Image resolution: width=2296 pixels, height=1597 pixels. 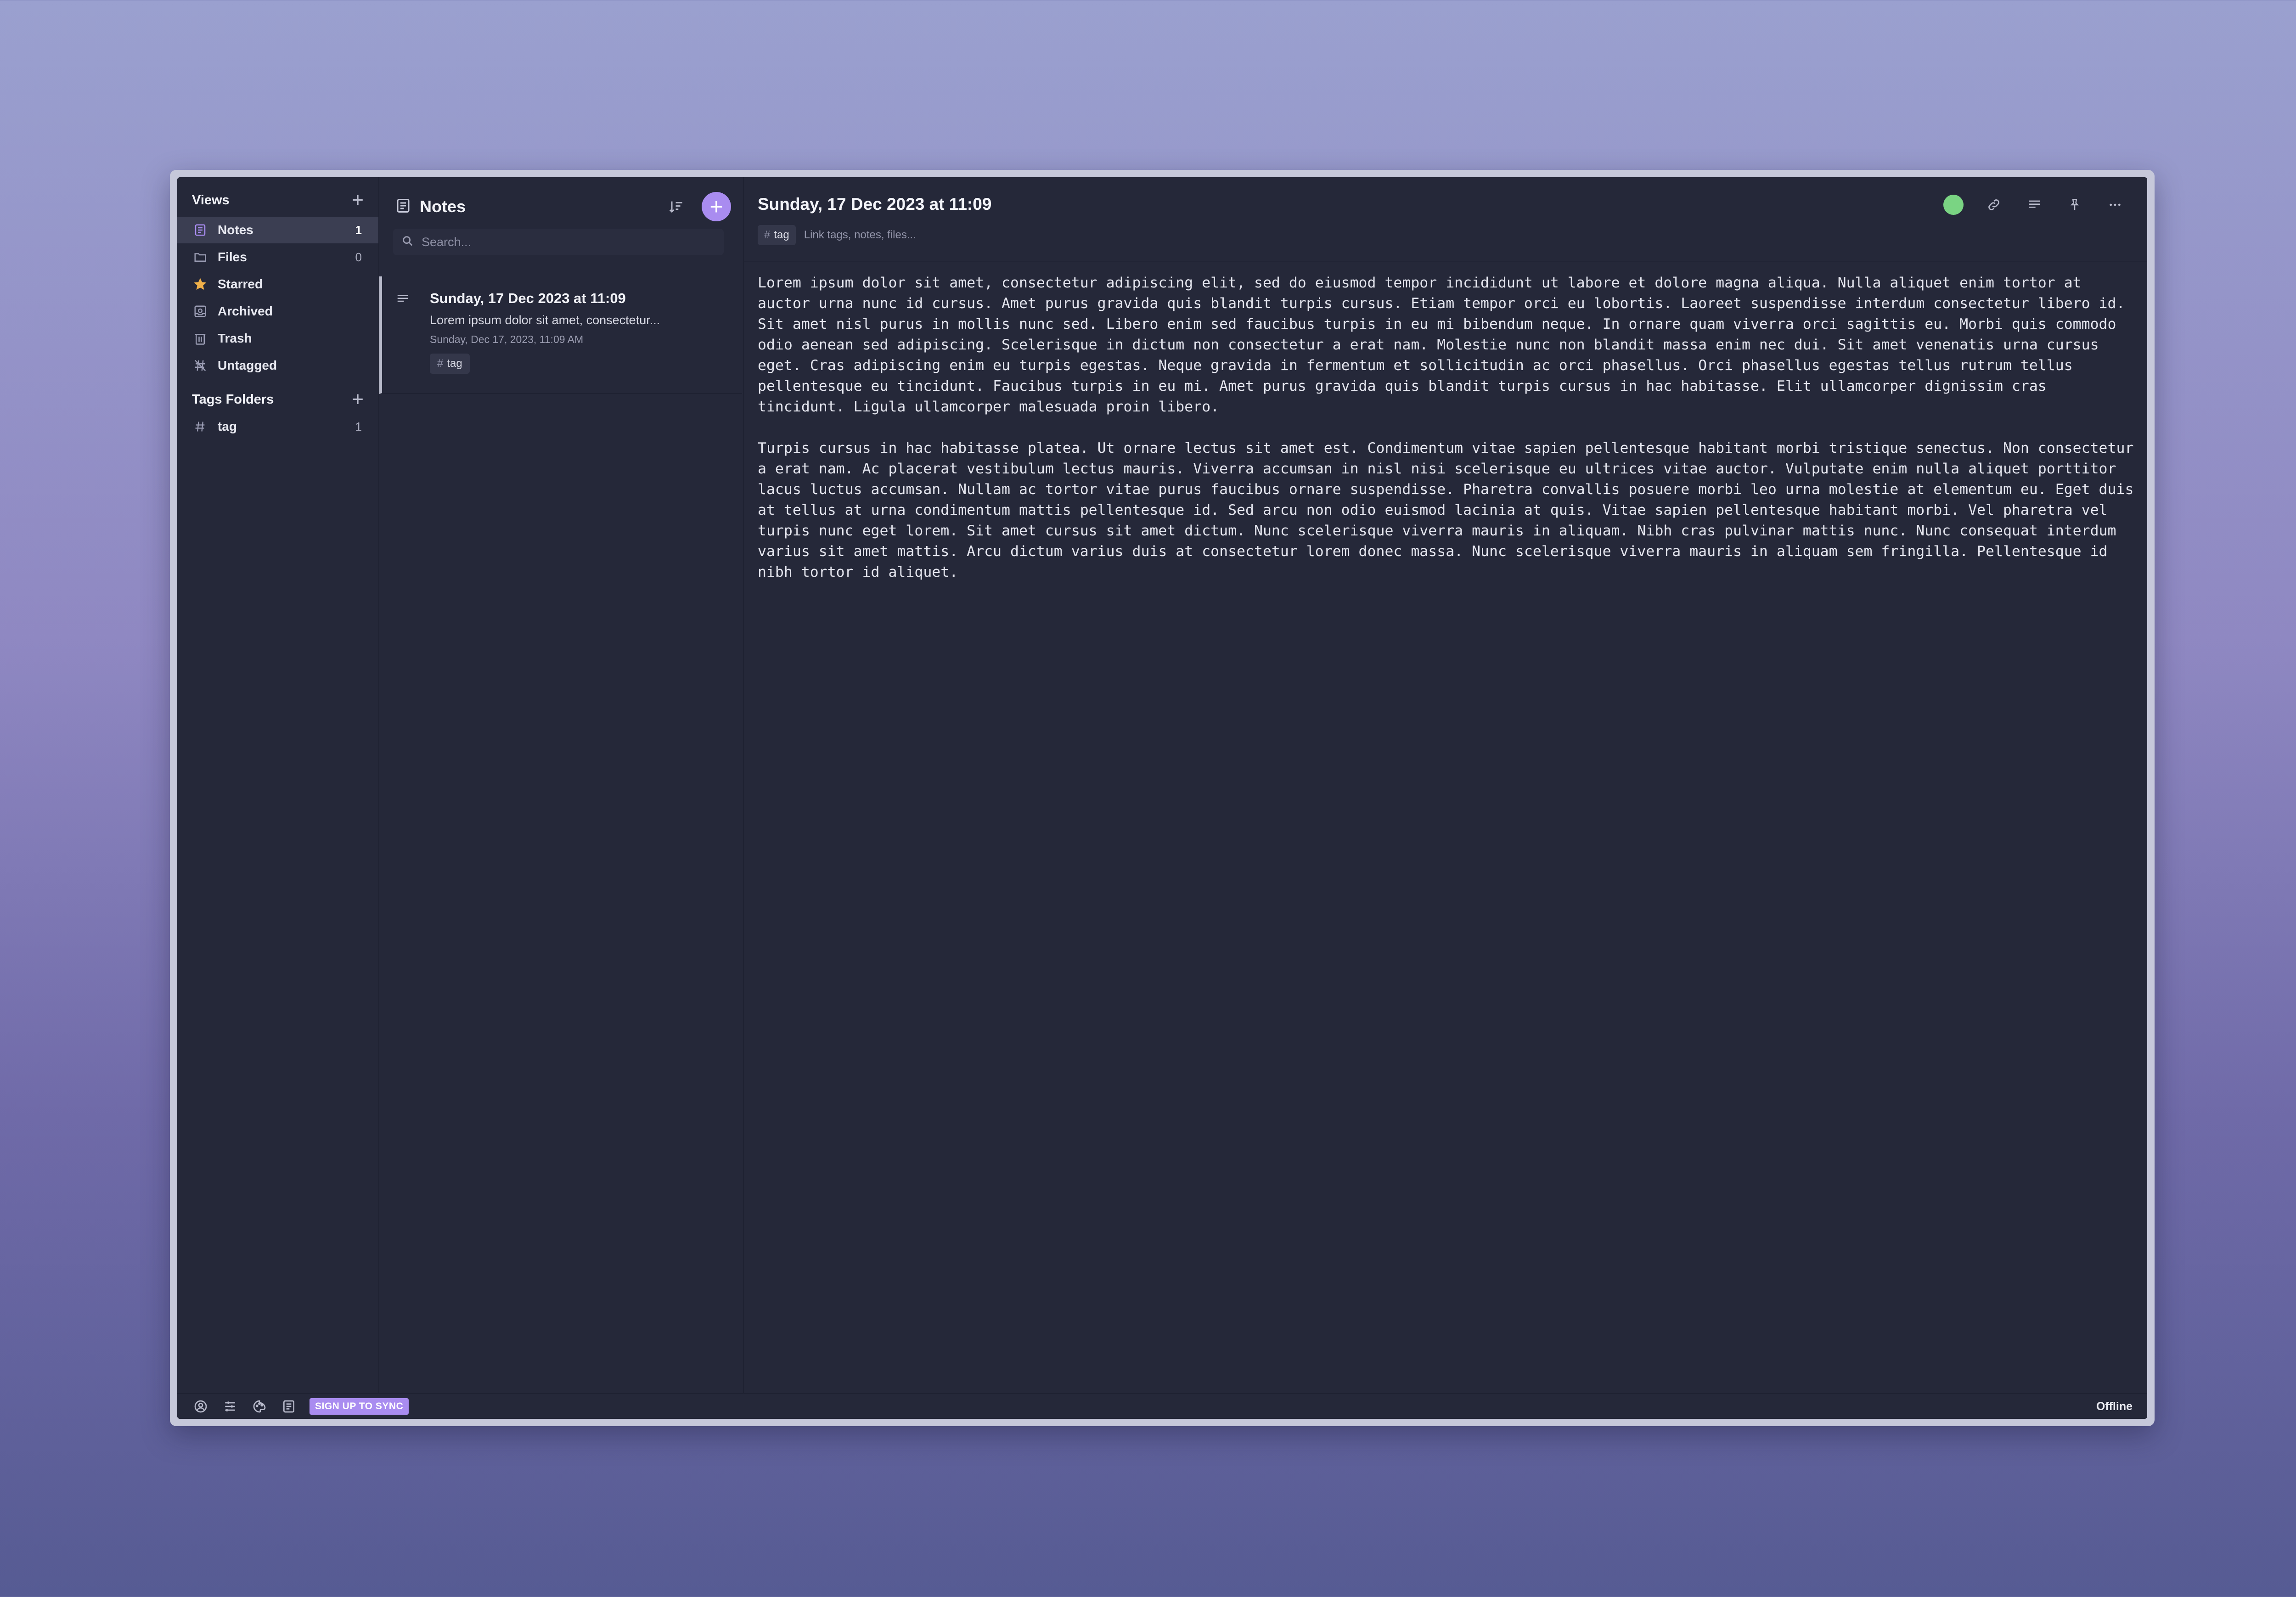 What do you see at coordinates (277, 365) in the screenshot?
I see `sidebar-item-untagged: Untagged` at bounding box center [277, 365].